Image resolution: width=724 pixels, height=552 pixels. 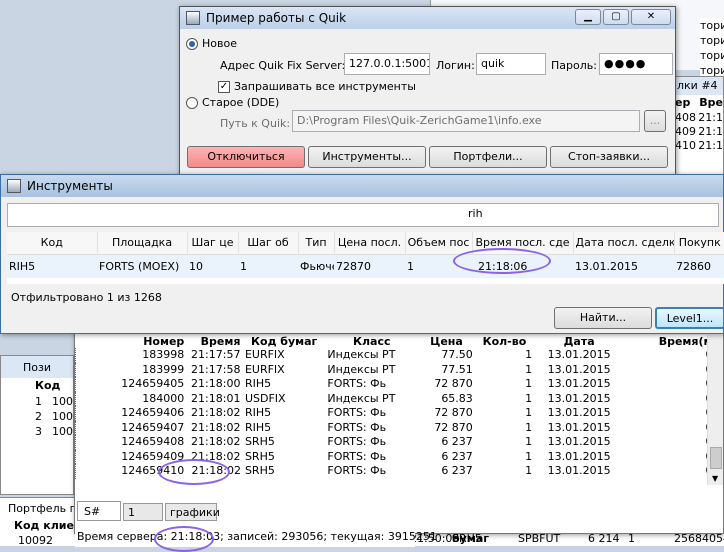 What do you see at coordinates (699, 126) in the screenshot?
I see `bg-level1-window: лки #4 ер Вре 408 21:1 409 21:1 410 21:1` at bounding box center [699, 126].